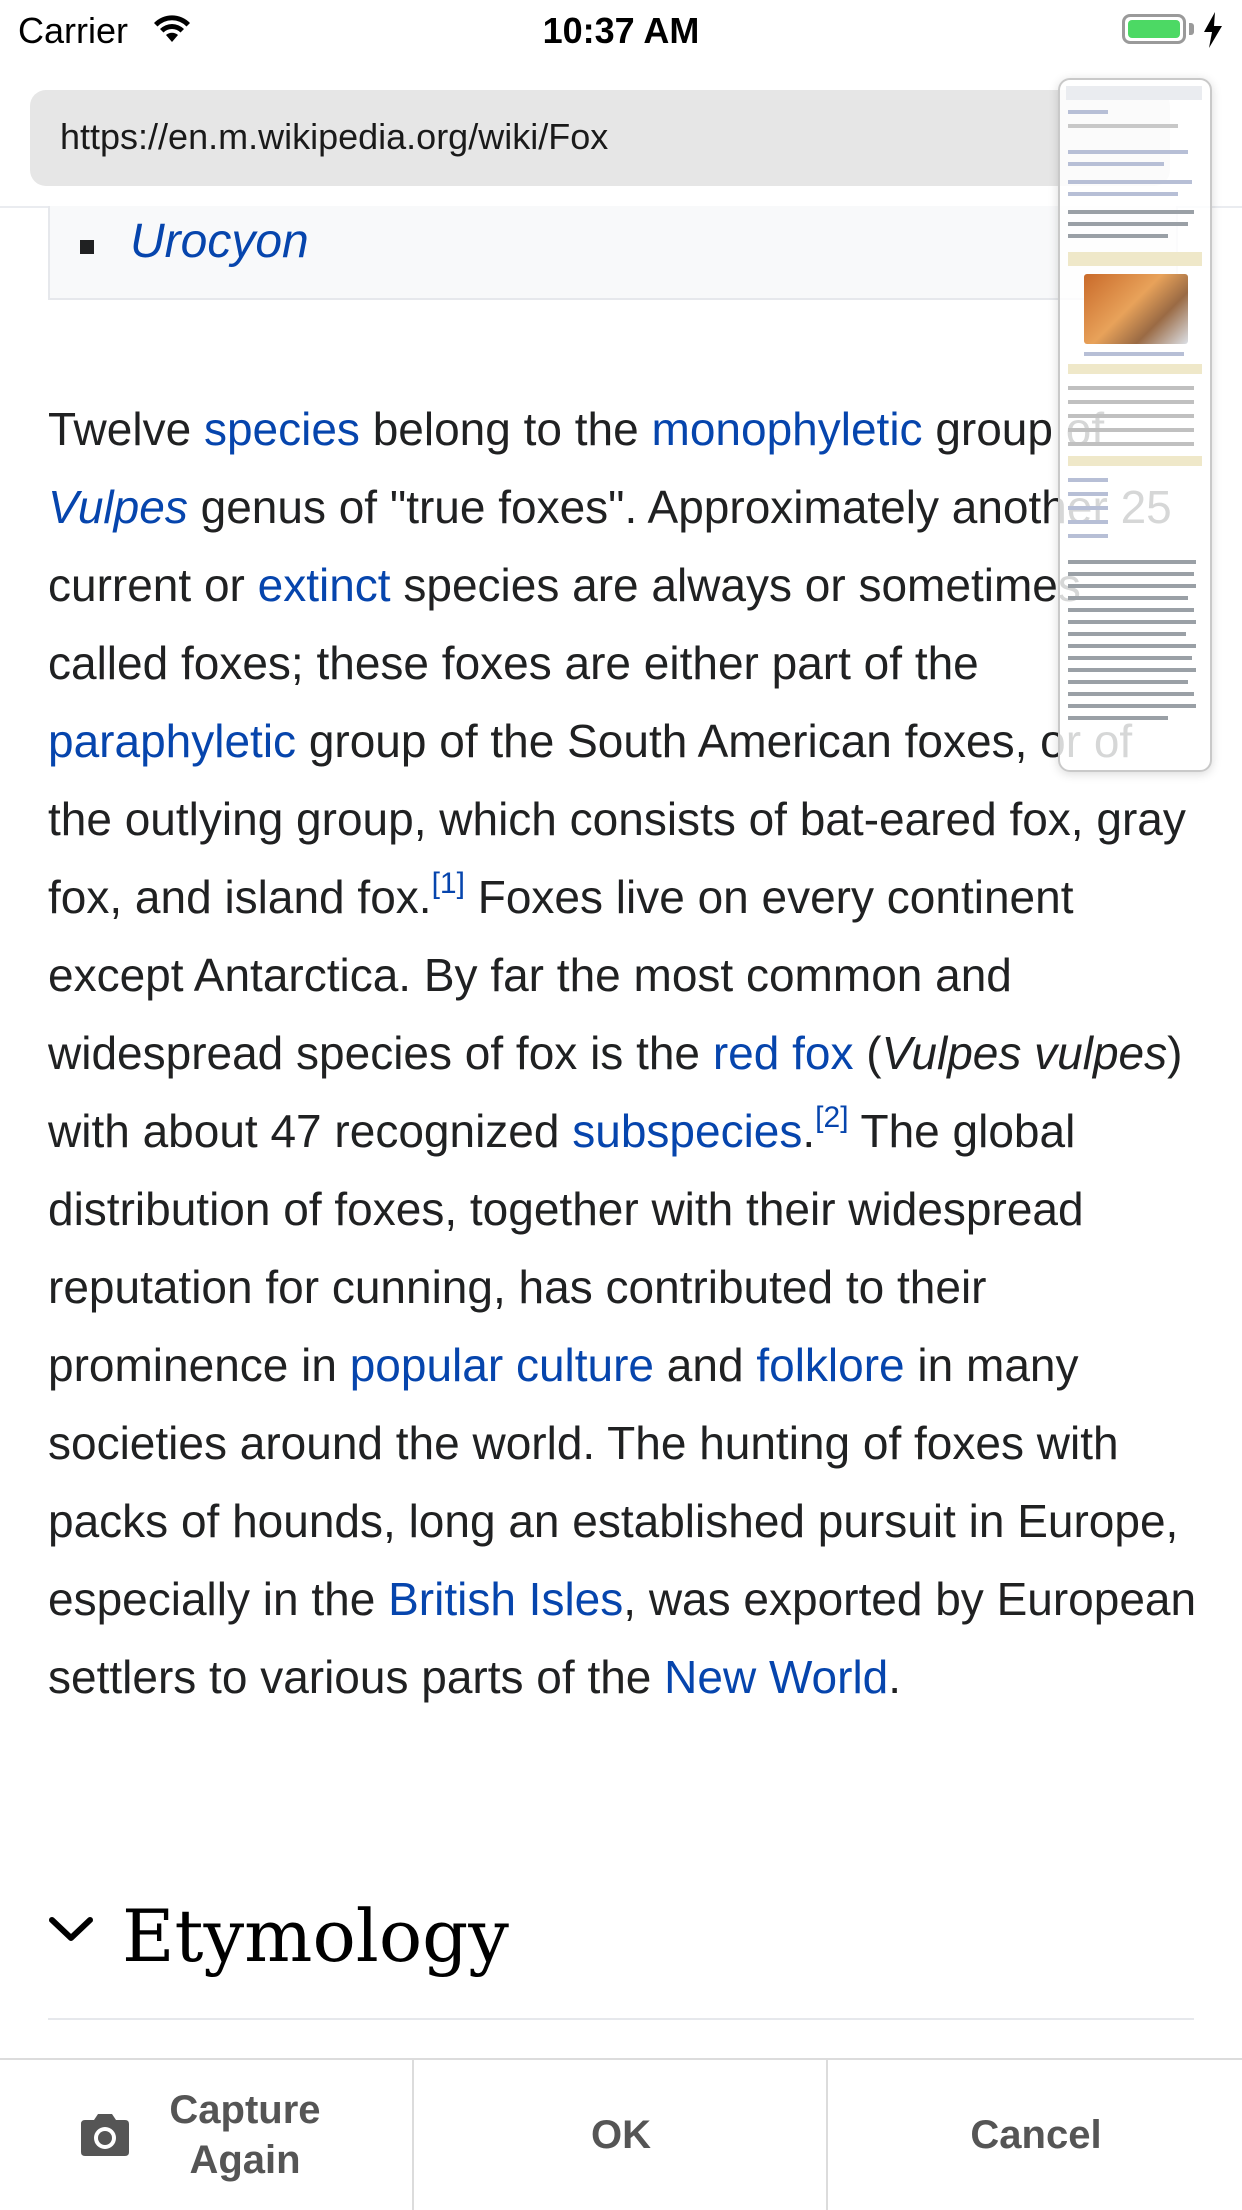  Describe the element at coordinates (315, 1936) in the screenshot. I see `section-heading: Etymology` at that location.